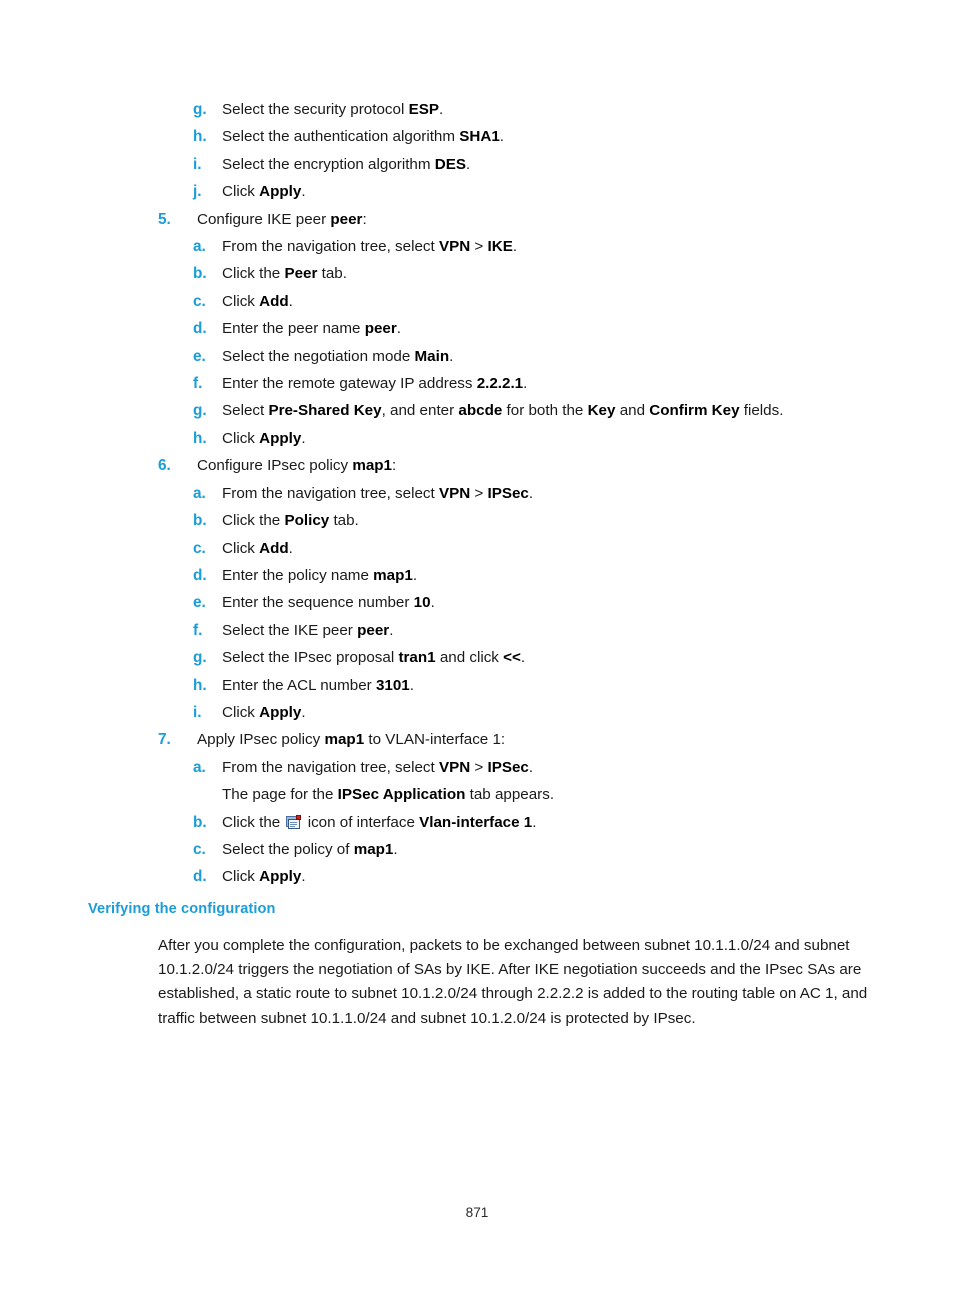 The width and height of the screenshot is (954, 1296). What do you see at coordinates (264, 219) in the screenshot?
I see `body-text: Configure IKE peer` at bounding box center [264, 219].